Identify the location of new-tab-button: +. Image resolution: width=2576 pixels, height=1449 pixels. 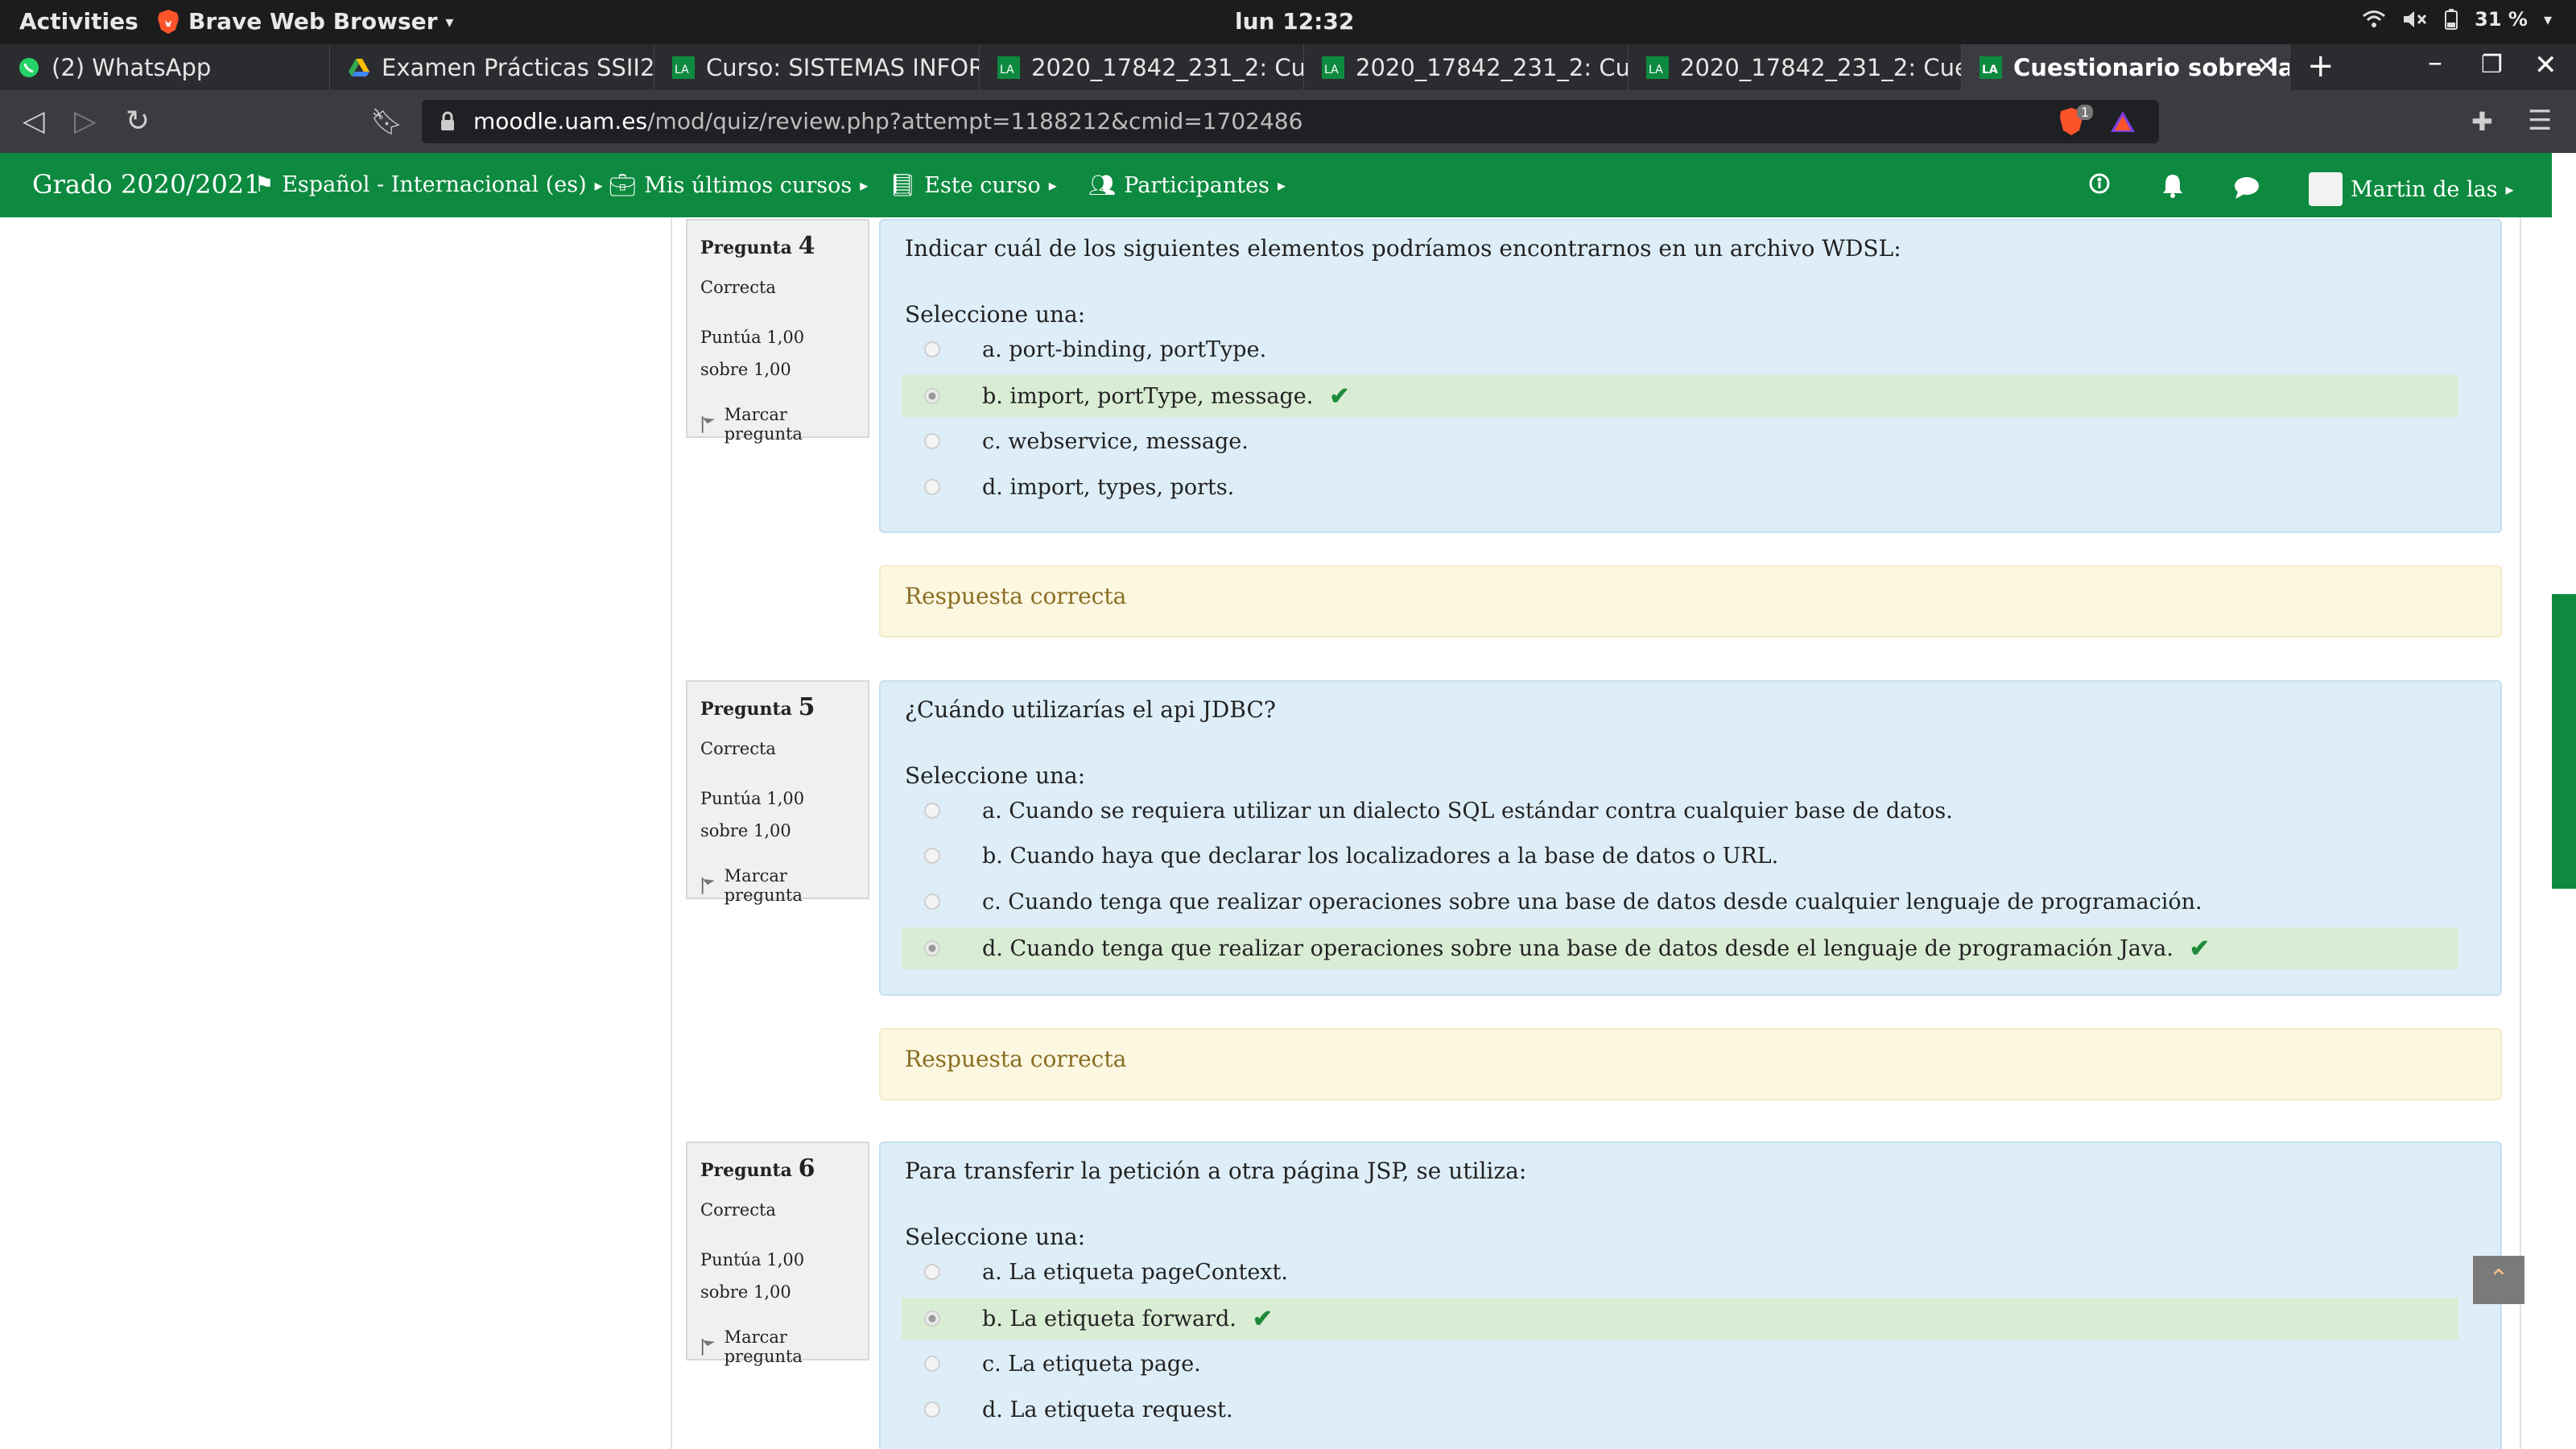
(2320, 66).